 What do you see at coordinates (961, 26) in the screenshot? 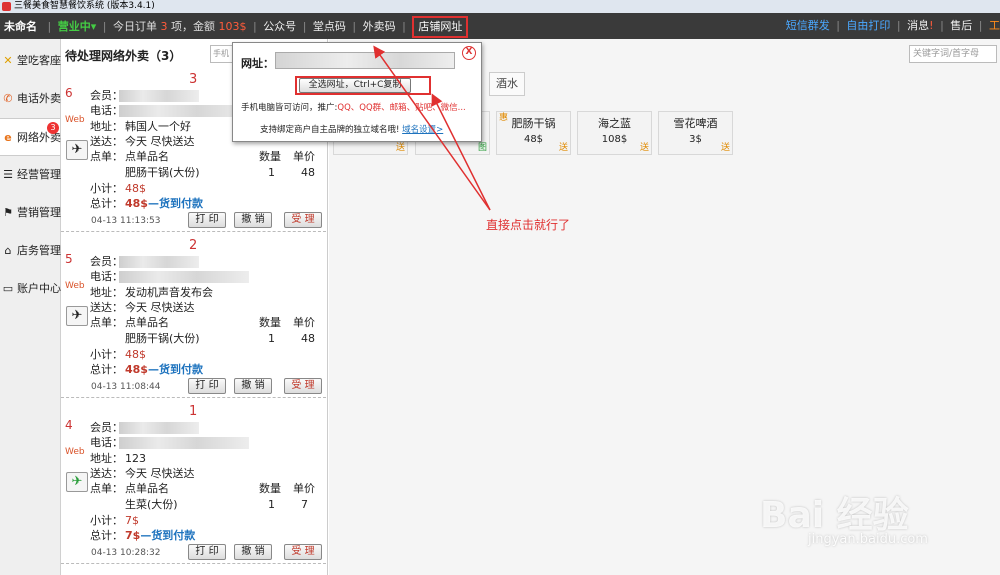
I see `after-sale-link: 售后` at bounding box center [961, 26].